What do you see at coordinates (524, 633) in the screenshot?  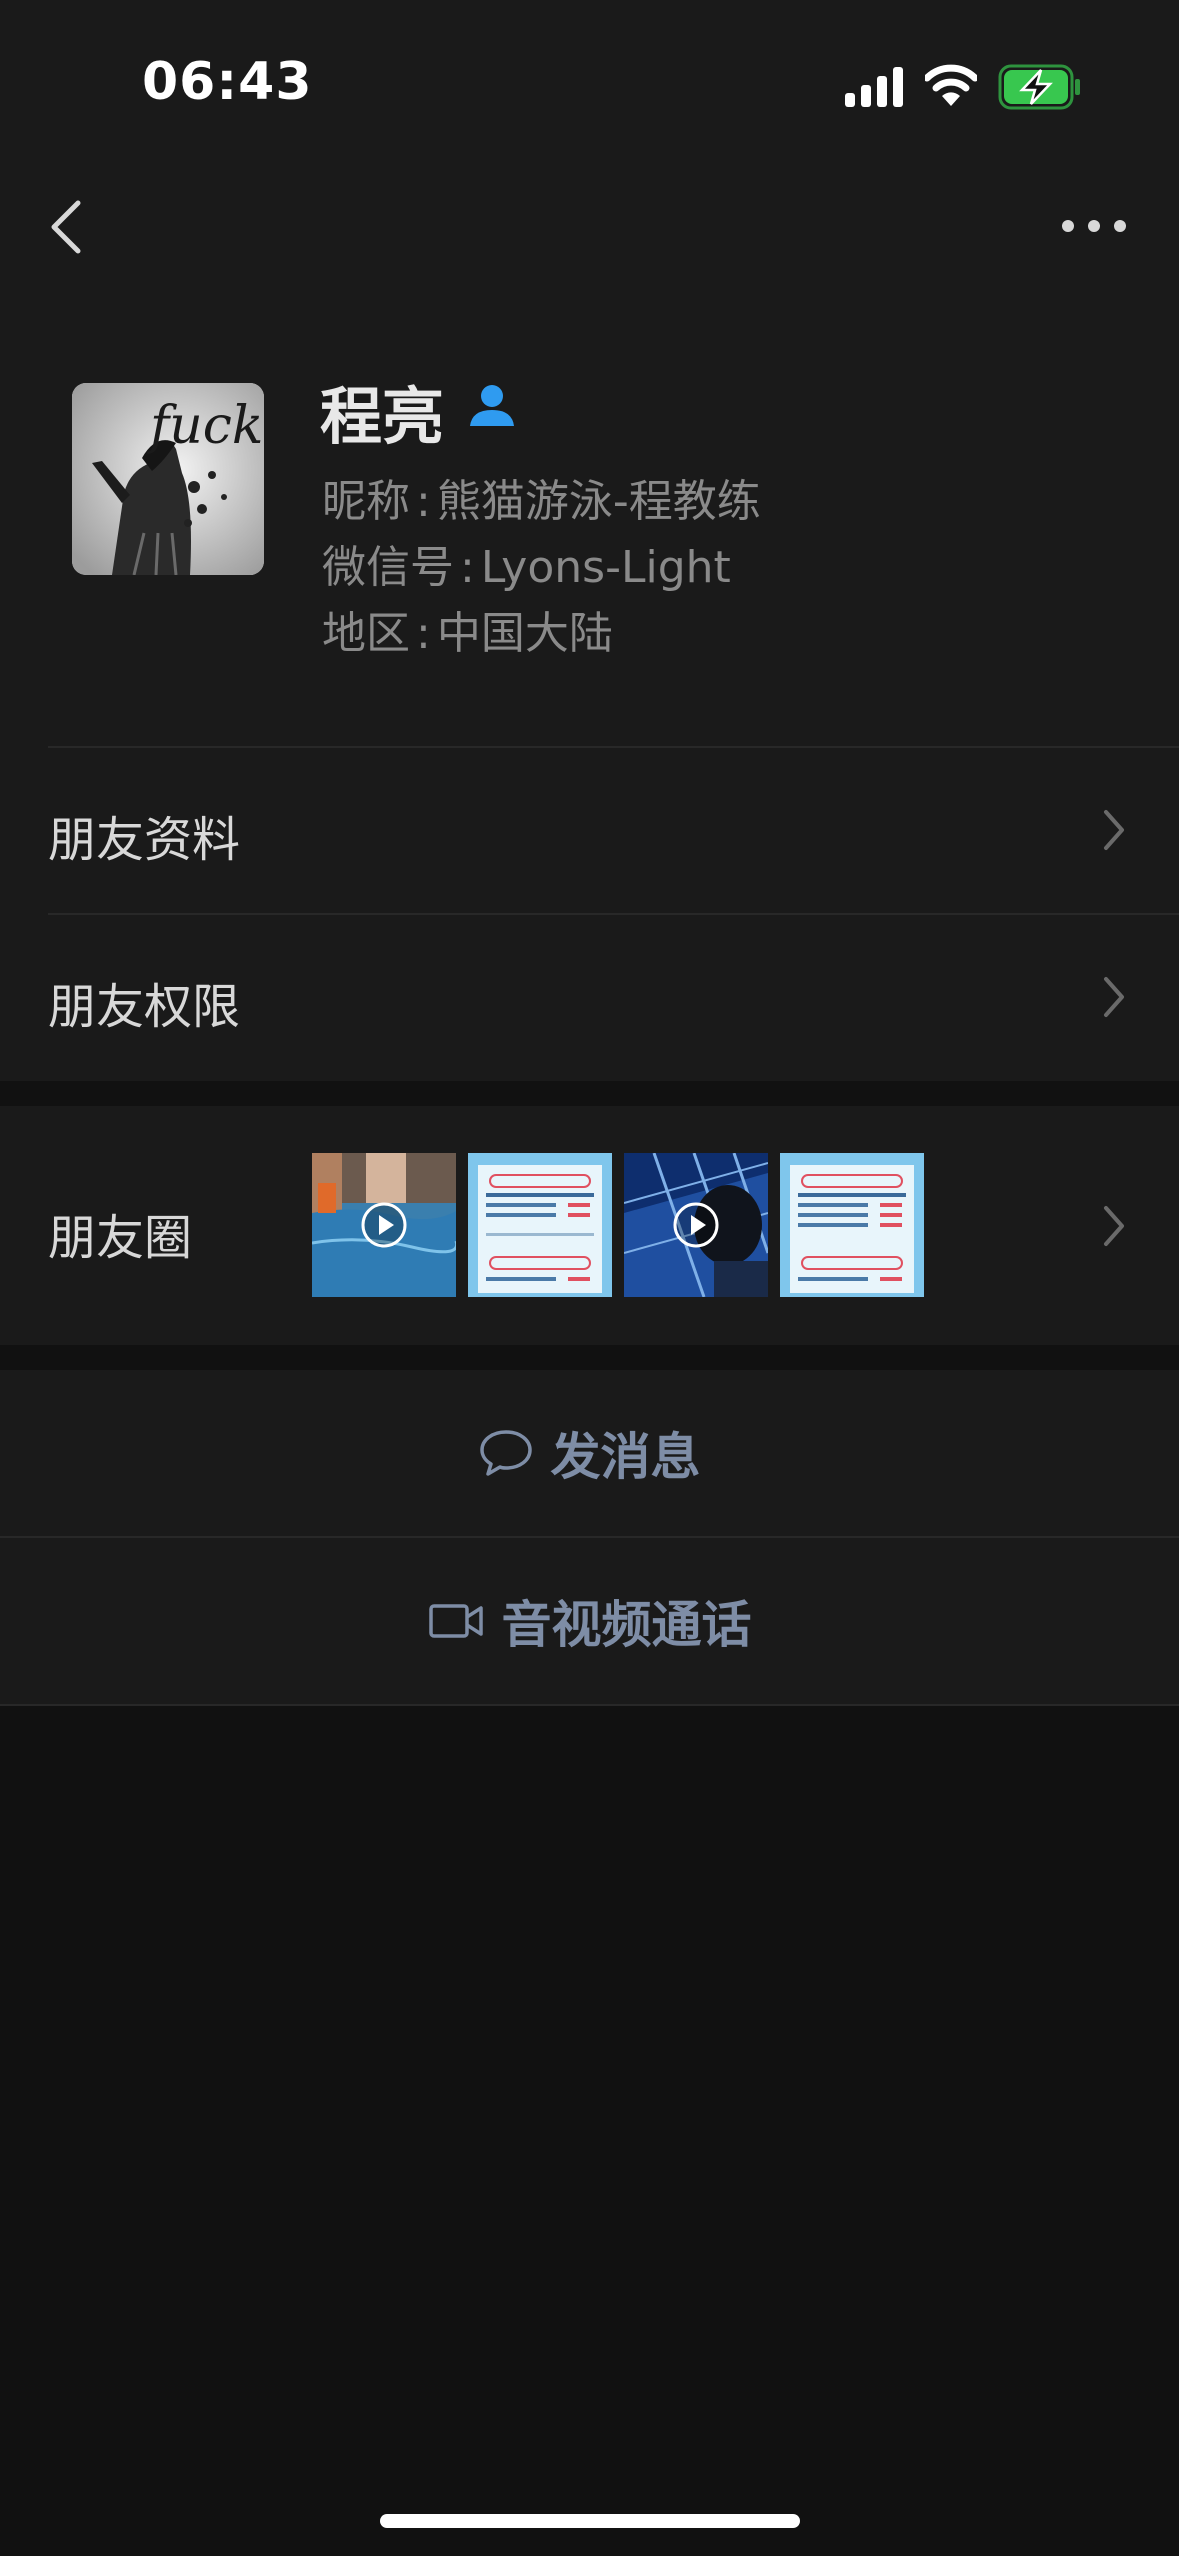 I see `region-value: 中国大陆` at bounding box center [524, 633].